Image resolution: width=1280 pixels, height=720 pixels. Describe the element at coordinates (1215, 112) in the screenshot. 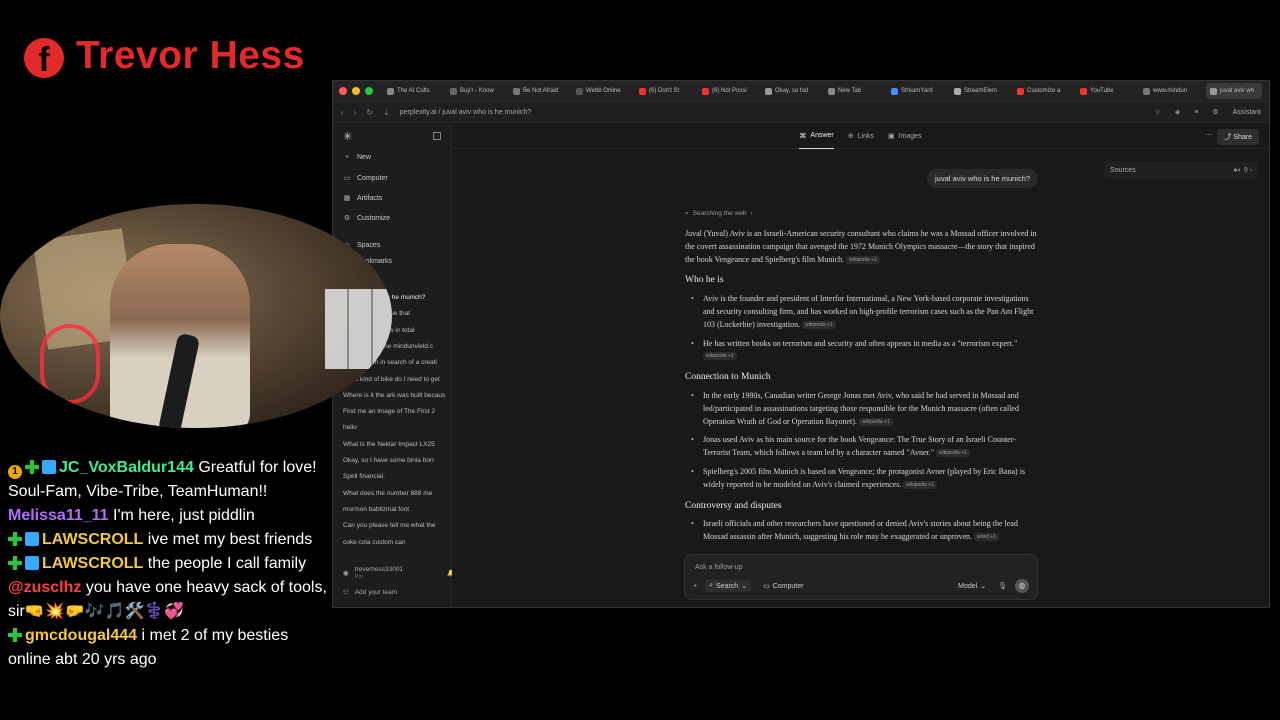

I see `settings-icon: ⚙` at that location.